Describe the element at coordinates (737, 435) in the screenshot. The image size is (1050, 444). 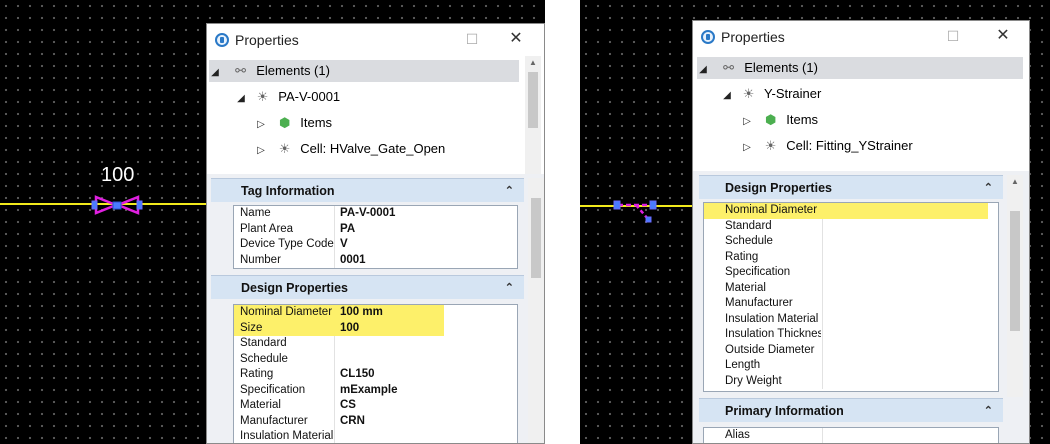
I see `prop-key: Alias` at that location.